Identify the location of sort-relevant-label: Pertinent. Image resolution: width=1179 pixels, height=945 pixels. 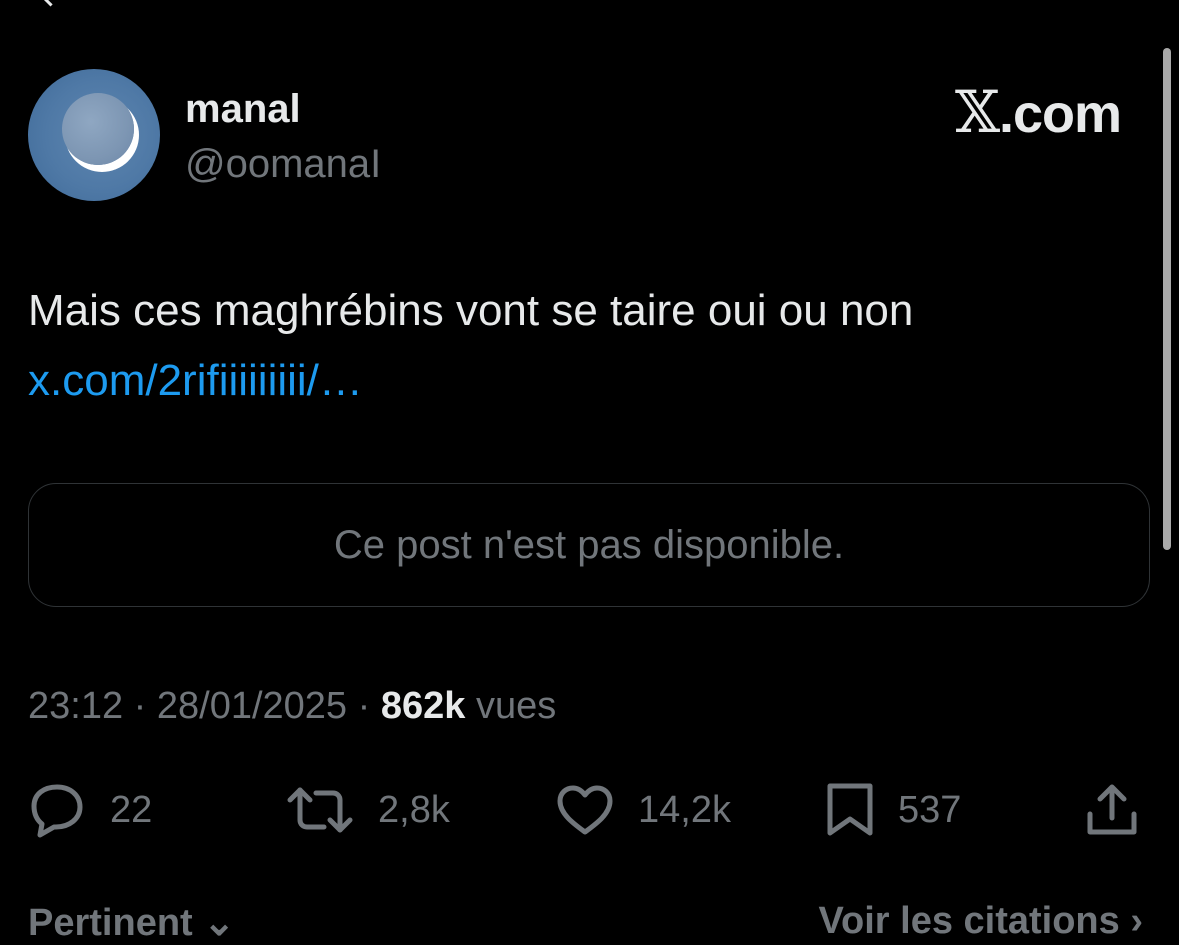
(110, 923).